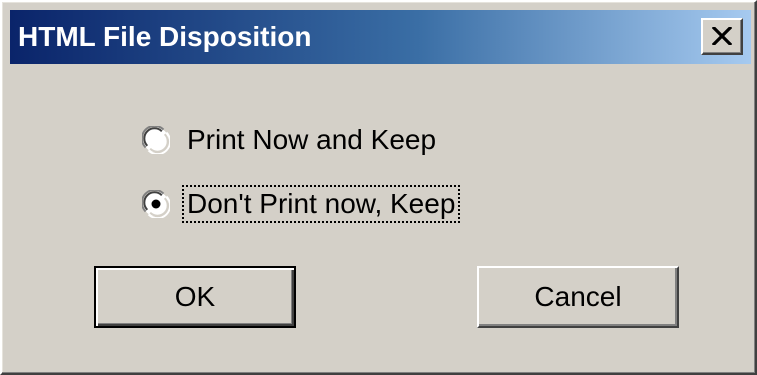 This screenshot has width=757, height=375. I want to click on title-bar: HTML File Disposition, so click(380, 37).